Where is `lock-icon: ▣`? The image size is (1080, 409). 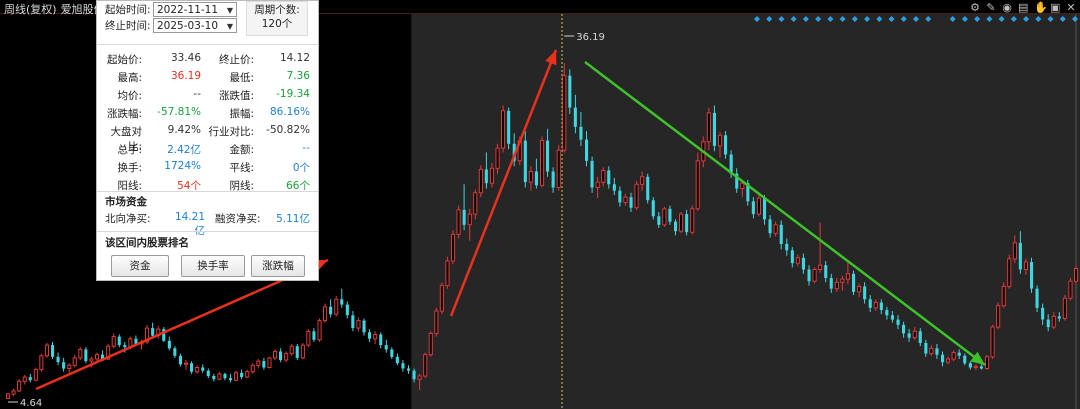 lock-icon: ▣ is located at coordinates (1055, 8).